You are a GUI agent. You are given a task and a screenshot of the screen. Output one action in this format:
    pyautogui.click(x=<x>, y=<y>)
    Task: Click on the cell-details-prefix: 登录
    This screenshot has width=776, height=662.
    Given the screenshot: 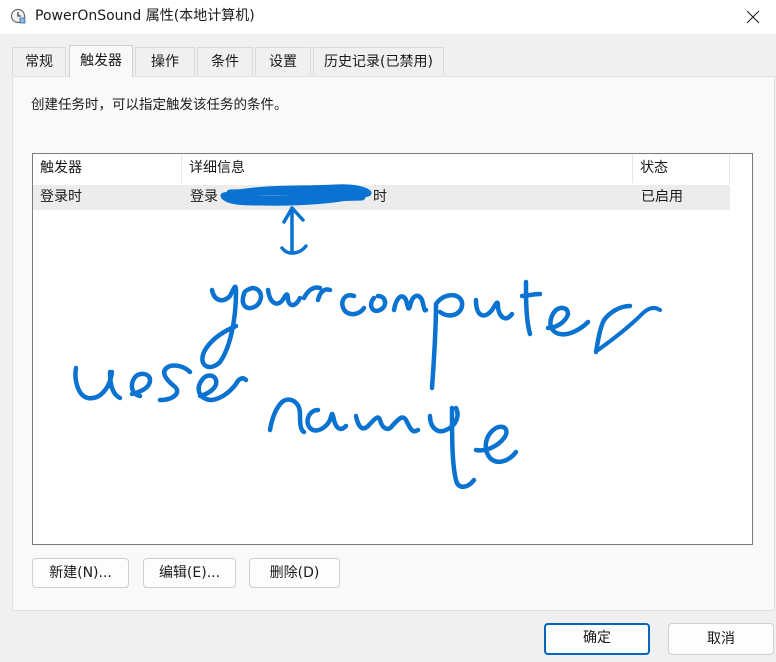 What is the action you would take?
    pyautogui.click(x=204, y=197)
    